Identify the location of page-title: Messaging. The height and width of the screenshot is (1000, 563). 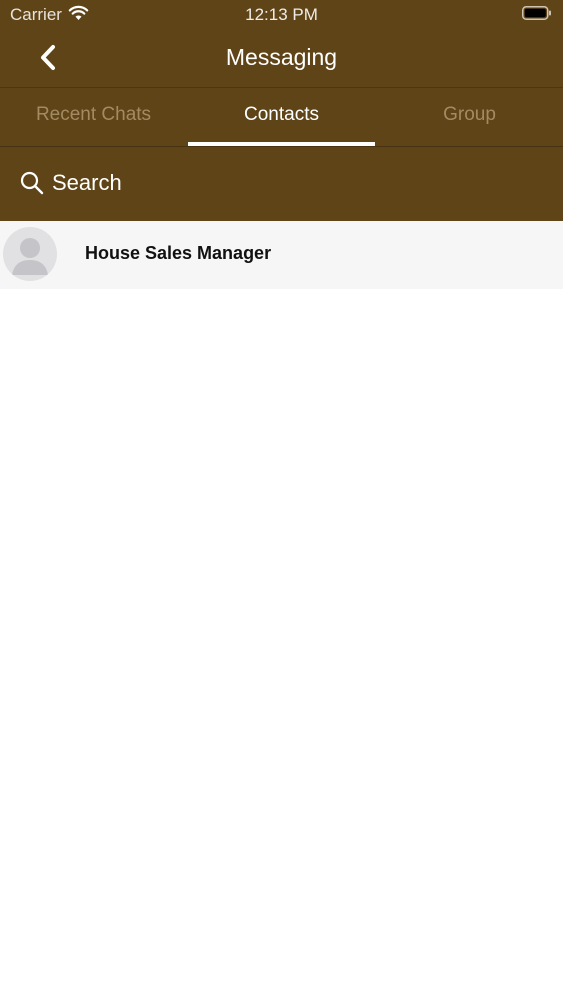
(281, 57).